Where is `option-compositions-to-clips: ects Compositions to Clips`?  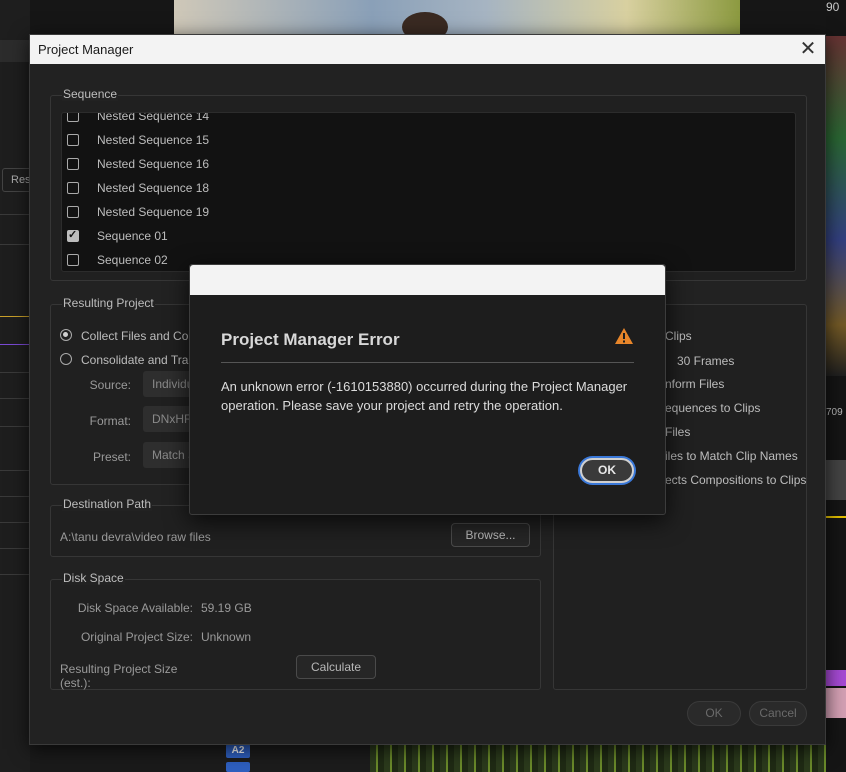 option-compositions-to-clips: ects Compositions to Clips is located at coordinates (735, 480).